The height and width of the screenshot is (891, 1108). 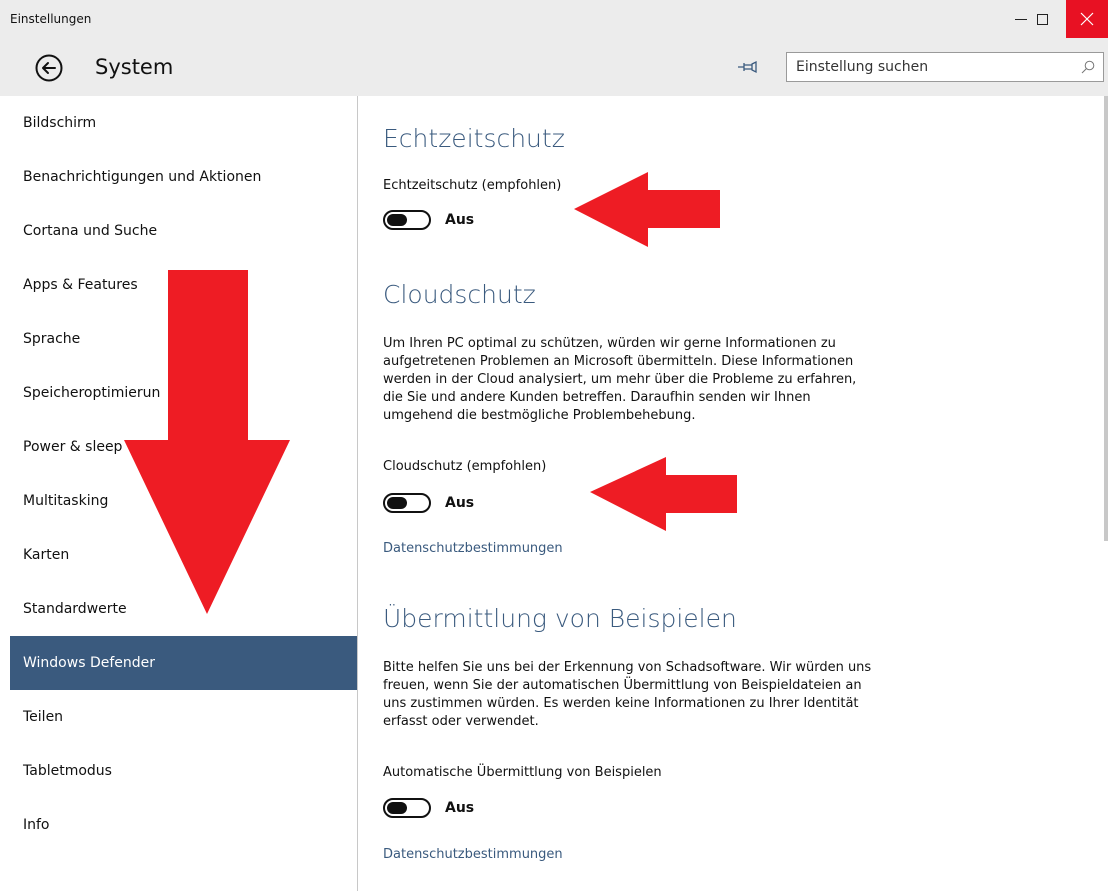 What do you see at coordinates (184, 501) in the screenshot?
I see `sidebar-item-multitasking: Multitasking` at bounding box center [184, 501].